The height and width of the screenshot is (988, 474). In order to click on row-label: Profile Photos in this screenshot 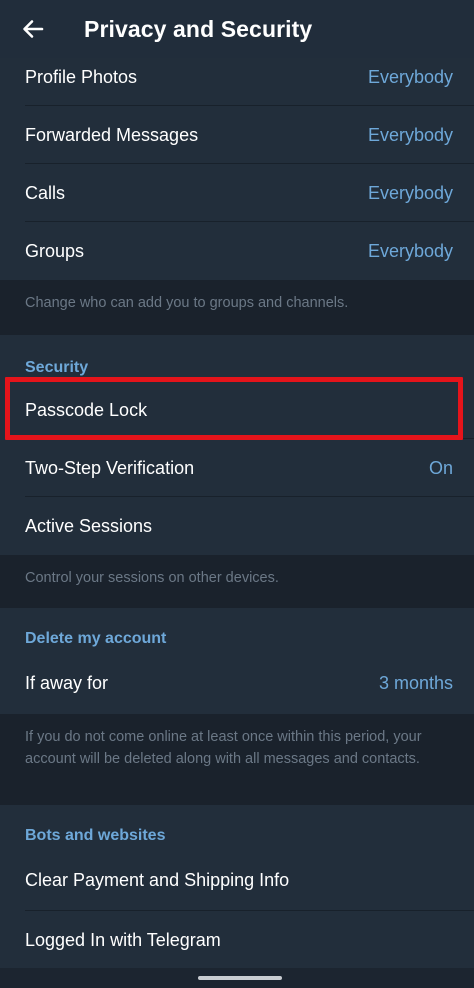, I will do `click(81, 76)`.